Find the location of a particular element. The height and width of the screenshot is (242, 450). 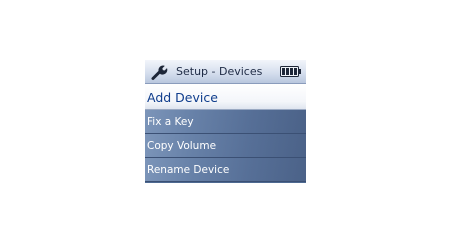

menu-item-label: Rename Device is located at coordinates (188, 170).